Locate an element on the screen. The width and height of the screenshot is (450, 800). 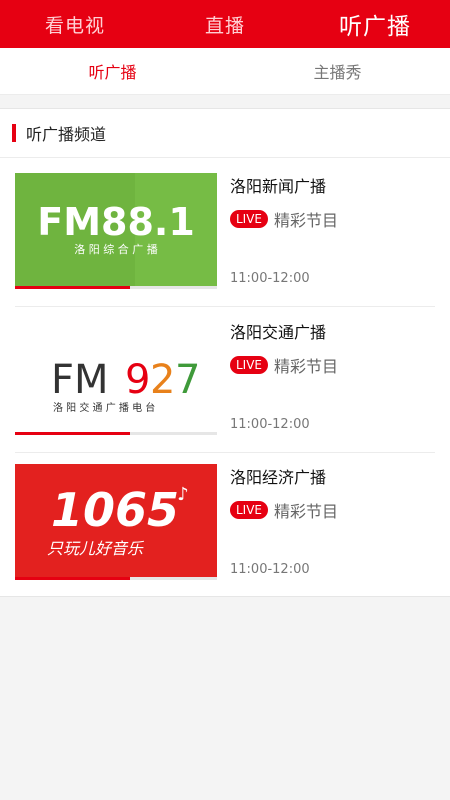
fm881-logo-subtext: 洛 阳 综 合 广 播 is located at coordinates (115, 249).